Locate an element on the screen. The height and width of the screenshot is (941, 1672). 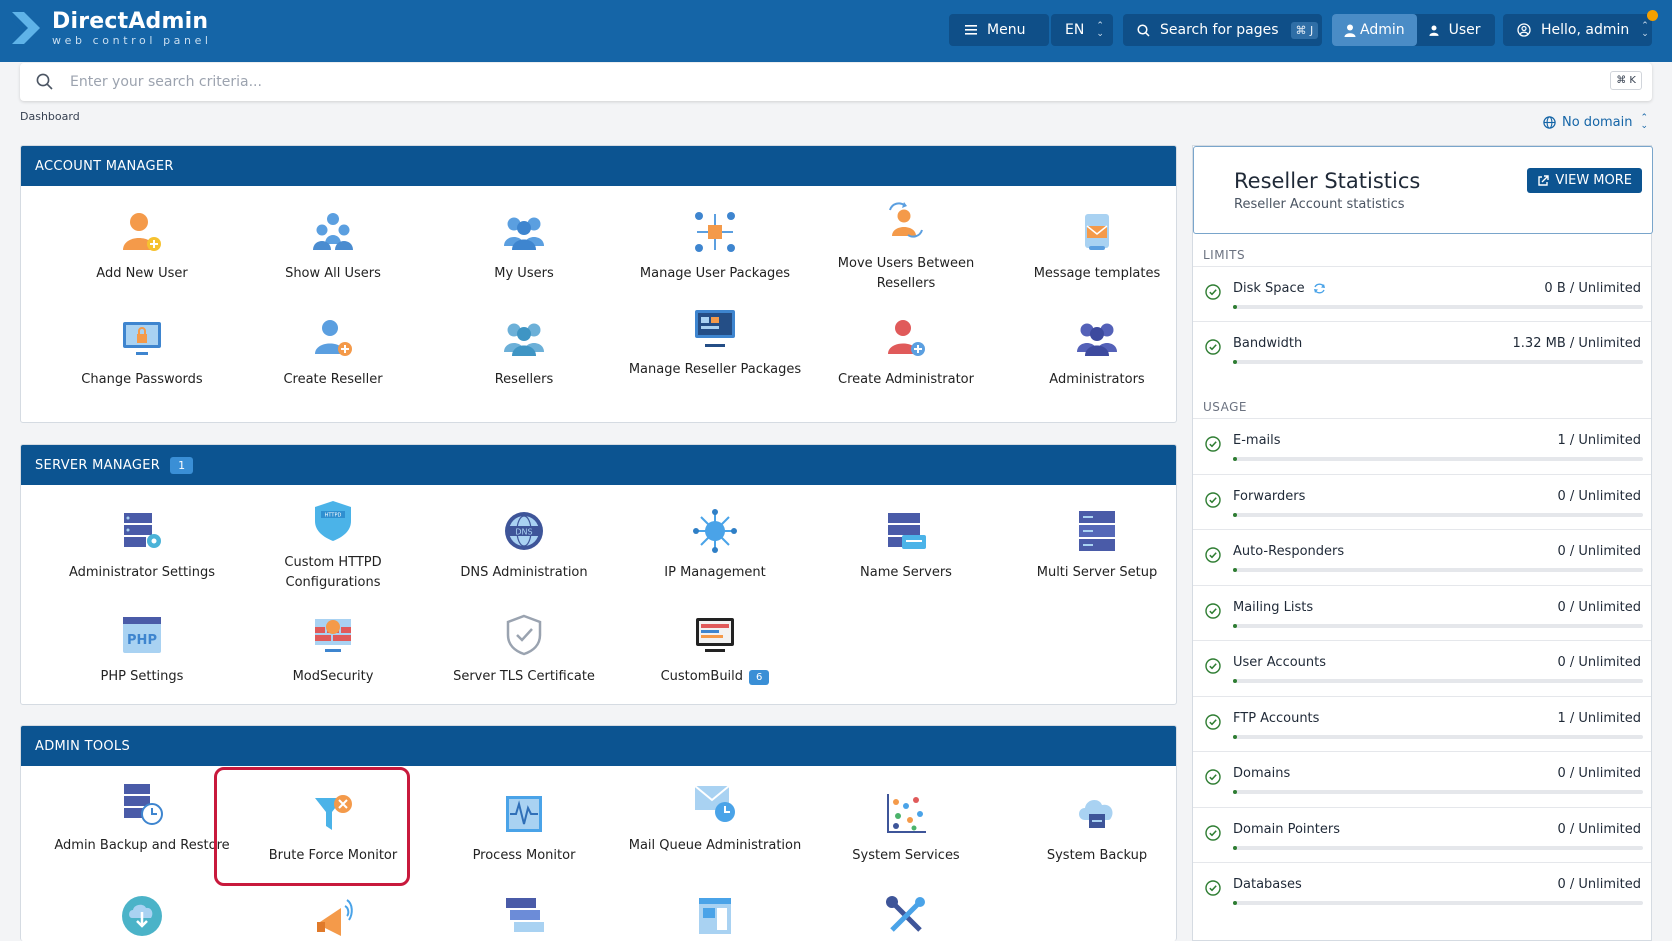
account-menu-button: Hello, admin ⌃ ⌄ is located at coordinates (1577, 30).